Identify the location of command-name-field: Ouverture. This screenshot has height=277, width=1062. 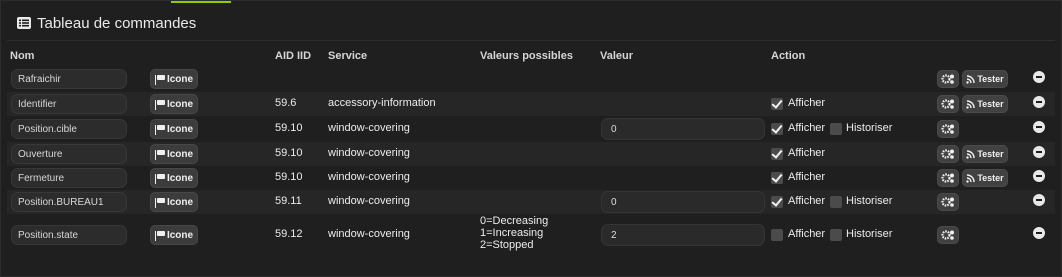
(69, 154).